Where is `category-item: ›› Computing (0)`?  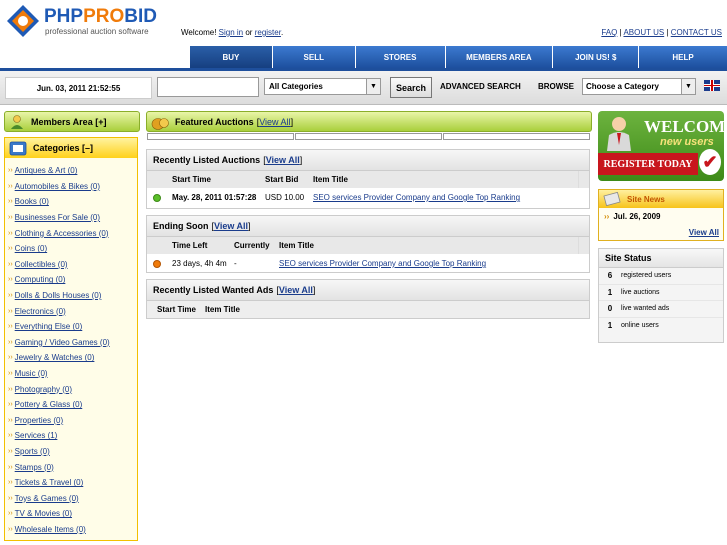
category-item: ›› Computing (0) is located at coordinates (72, 280).